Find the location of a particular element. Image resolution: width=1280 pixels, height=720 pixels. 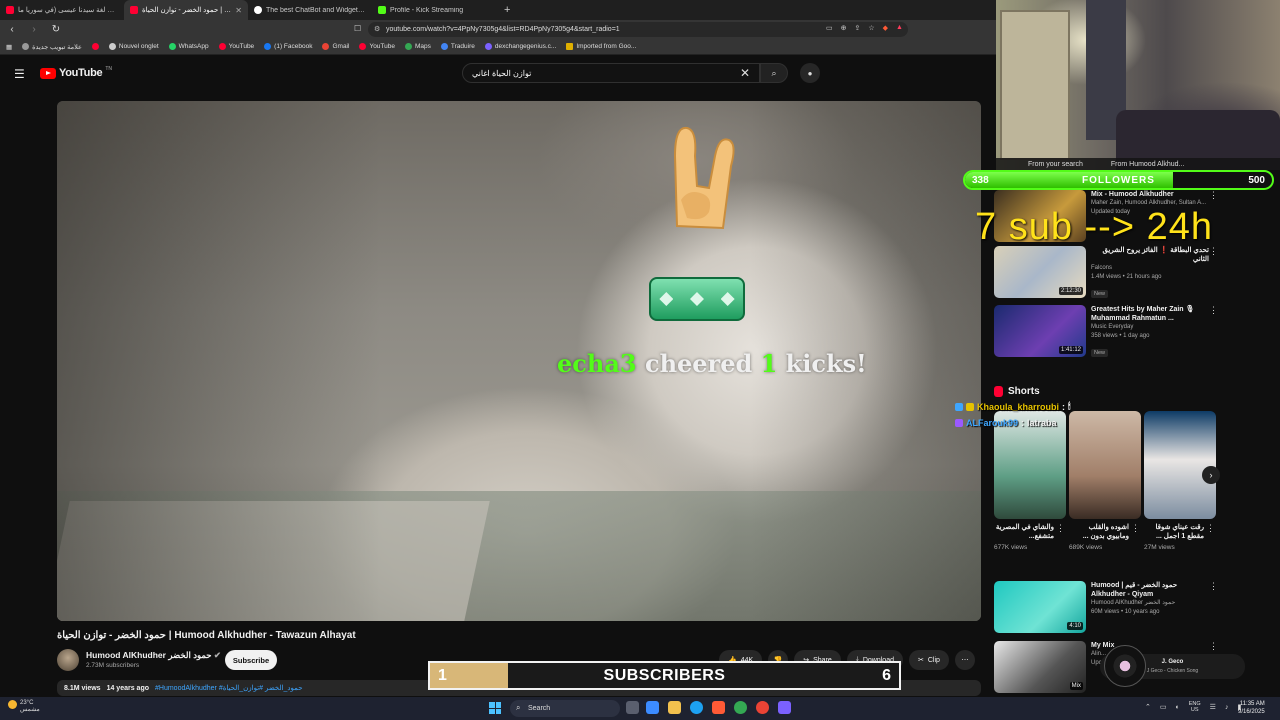

browser-tab: The best ChatBot and Widgets for Ki is located at coordinates (310, 10).